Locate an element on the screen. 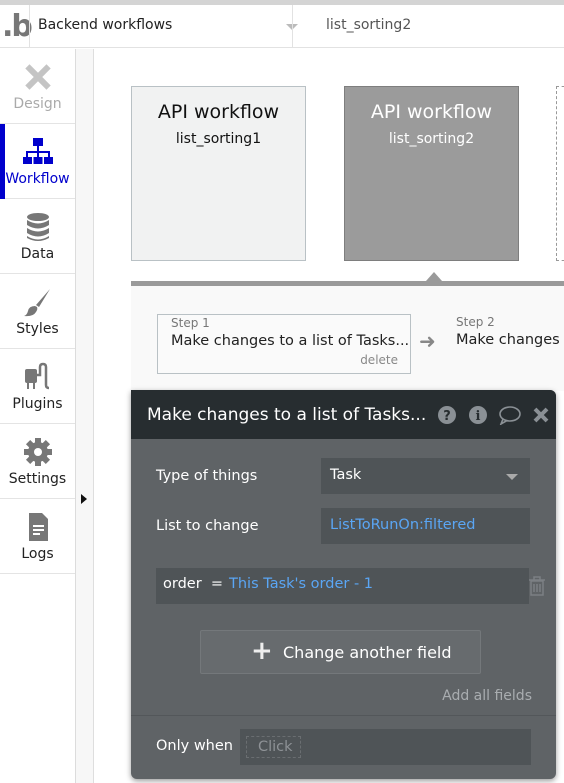  delete-step-link: delete is located at coordinates (379, 360).